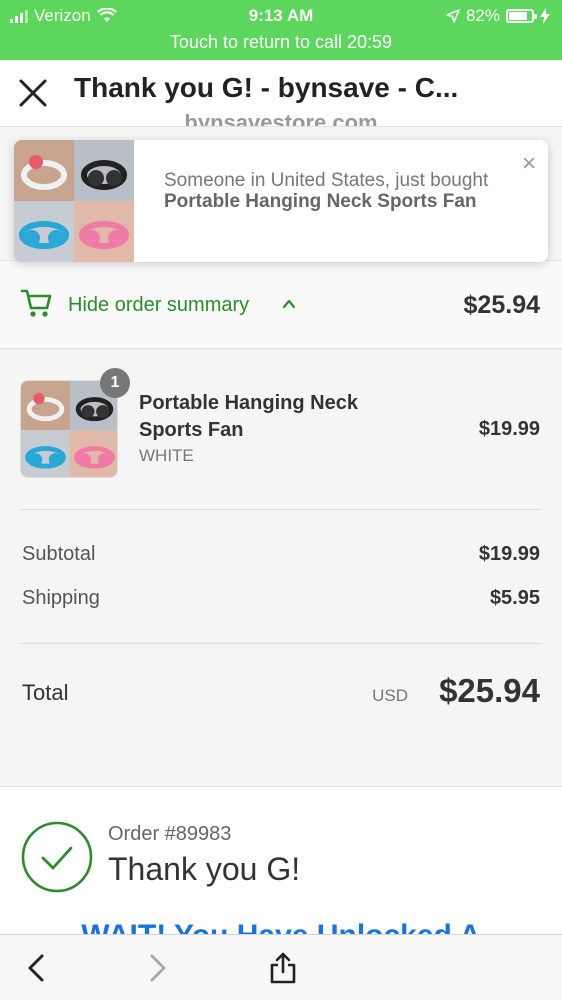 Image resolution: width=562 pixels, height=1000 pixels. I want to click on forward-arrow-icon, so click(157, 968).